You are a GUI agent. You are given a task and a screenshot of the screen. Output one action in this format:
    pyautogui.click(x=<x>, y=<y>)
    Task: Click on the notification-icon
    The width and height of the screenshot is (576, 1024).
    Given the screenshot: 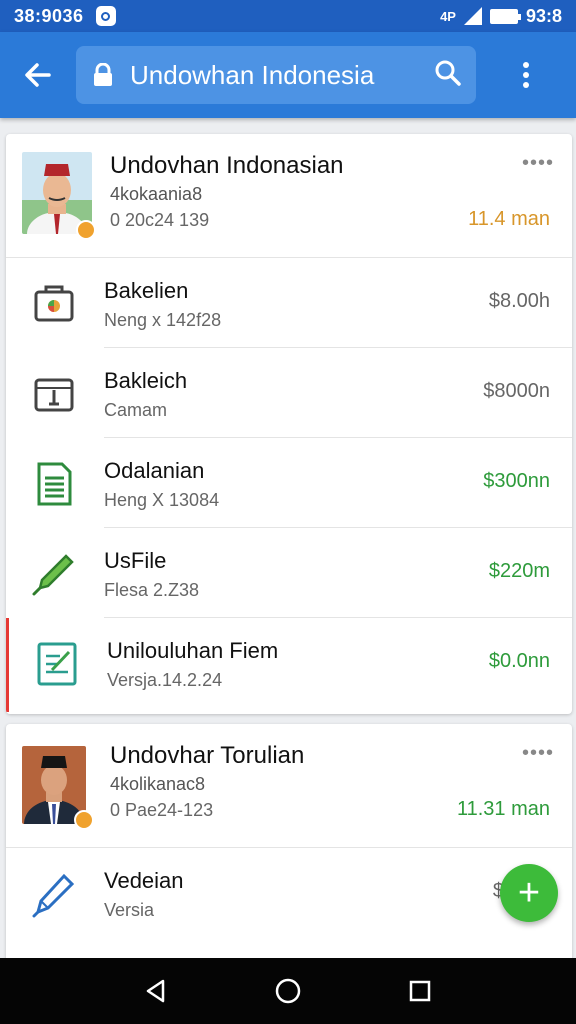 What is the action you would take?
    pyautogui.click(x=105, y=16)
    